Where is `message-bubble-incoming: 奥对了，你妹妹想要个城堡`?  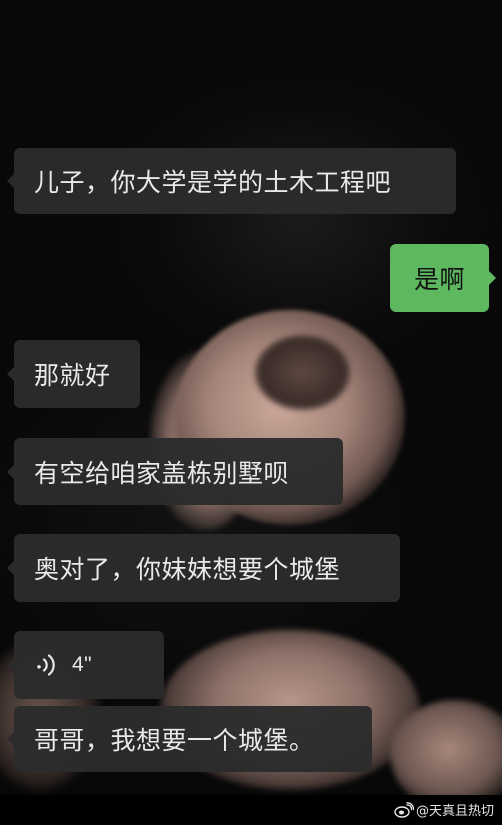
message-bubble-incoming: 奥对了，你妹妹想要个城堡 is located at coordinates (203, 568).